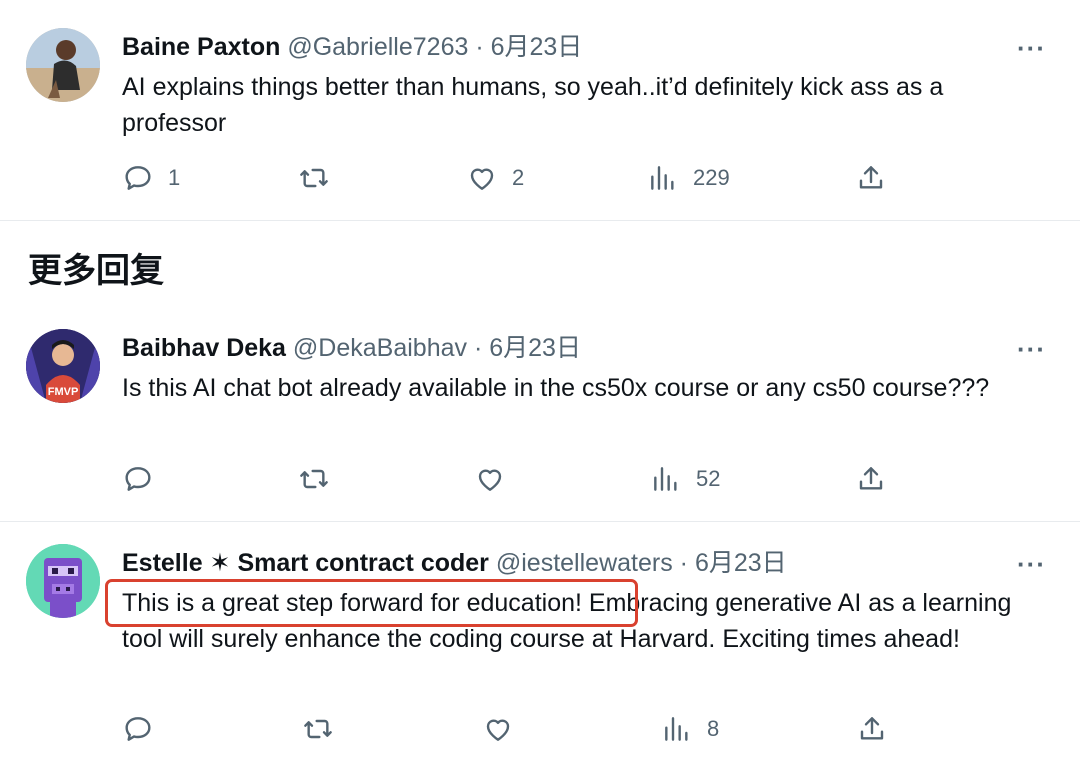  Describe the element at coordinates (540, 182) in the screenshot. I see `tweet-actions: 1 2 229` at that location.